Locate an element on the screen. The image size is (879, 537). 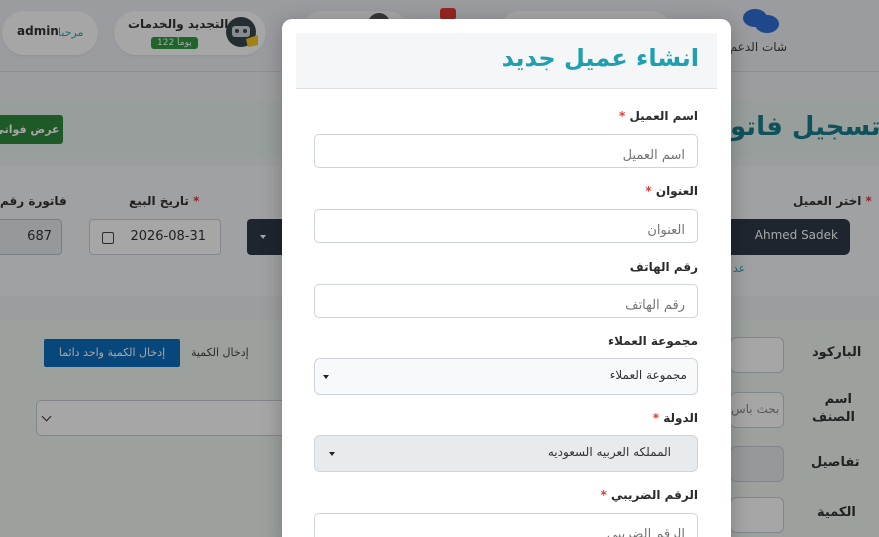
modal-title: انشاء عميل جديد is located at coordinates (600, 58).